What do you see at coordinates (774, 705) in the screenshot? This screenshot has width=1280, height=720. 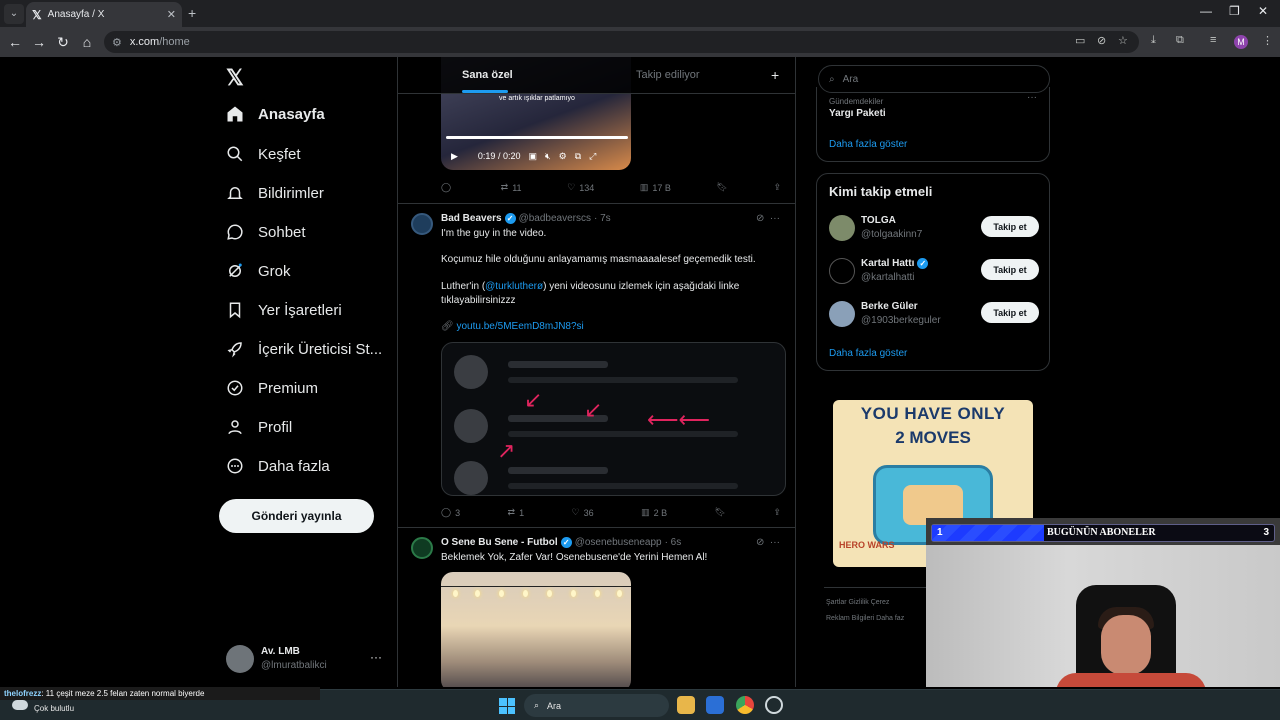 I see `app-icon` at bounding box center [774, 705].